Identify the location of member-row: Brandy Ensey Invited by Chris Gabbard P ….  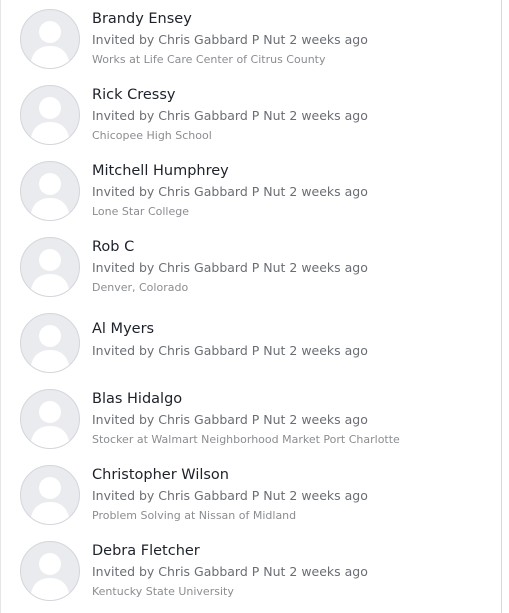
(251, 38).